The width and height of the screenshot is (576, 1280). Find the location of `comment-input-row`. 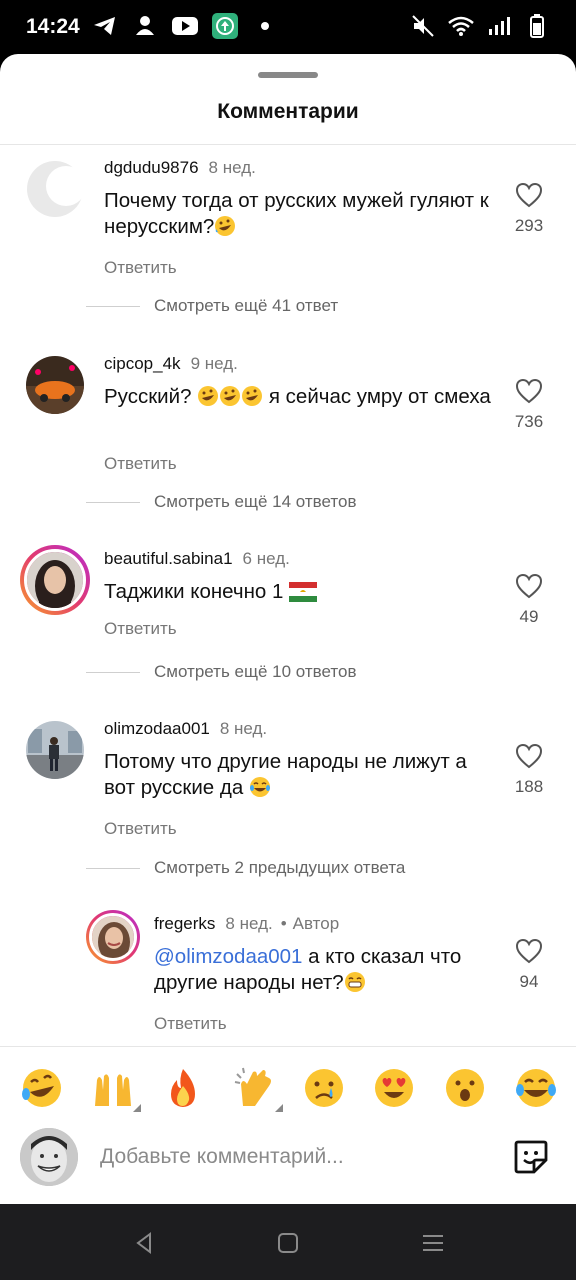

comment-input-row is located at coordinates (288, 1157).